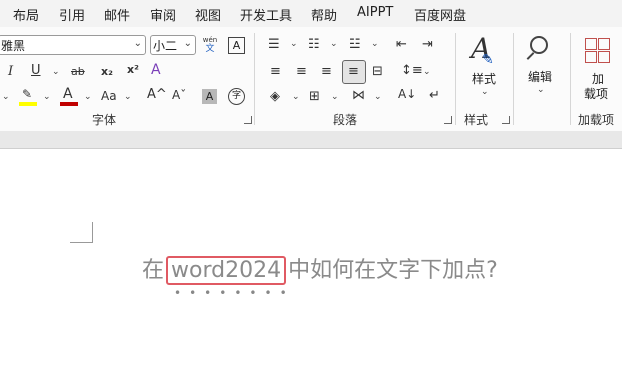 This screenshot has height=365, width=622. I want to click on styles-label: 样式, so click(484, 79).